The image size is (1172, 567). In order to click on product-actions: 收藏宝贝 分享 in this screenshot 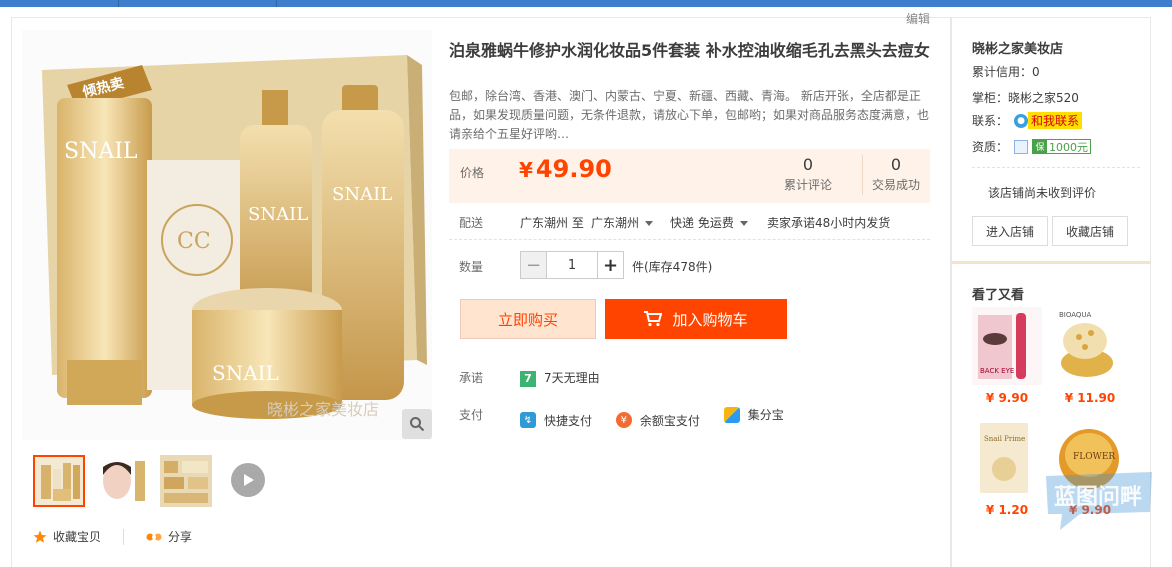, I will do `click(112, 536)`.